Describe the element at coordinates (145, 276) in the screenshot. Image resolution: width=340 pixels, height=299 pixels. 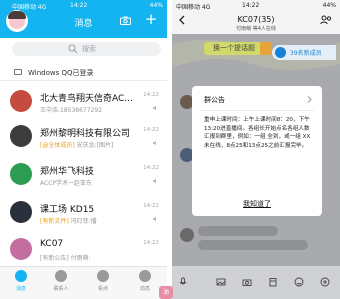
I see `star-icon` at that location.